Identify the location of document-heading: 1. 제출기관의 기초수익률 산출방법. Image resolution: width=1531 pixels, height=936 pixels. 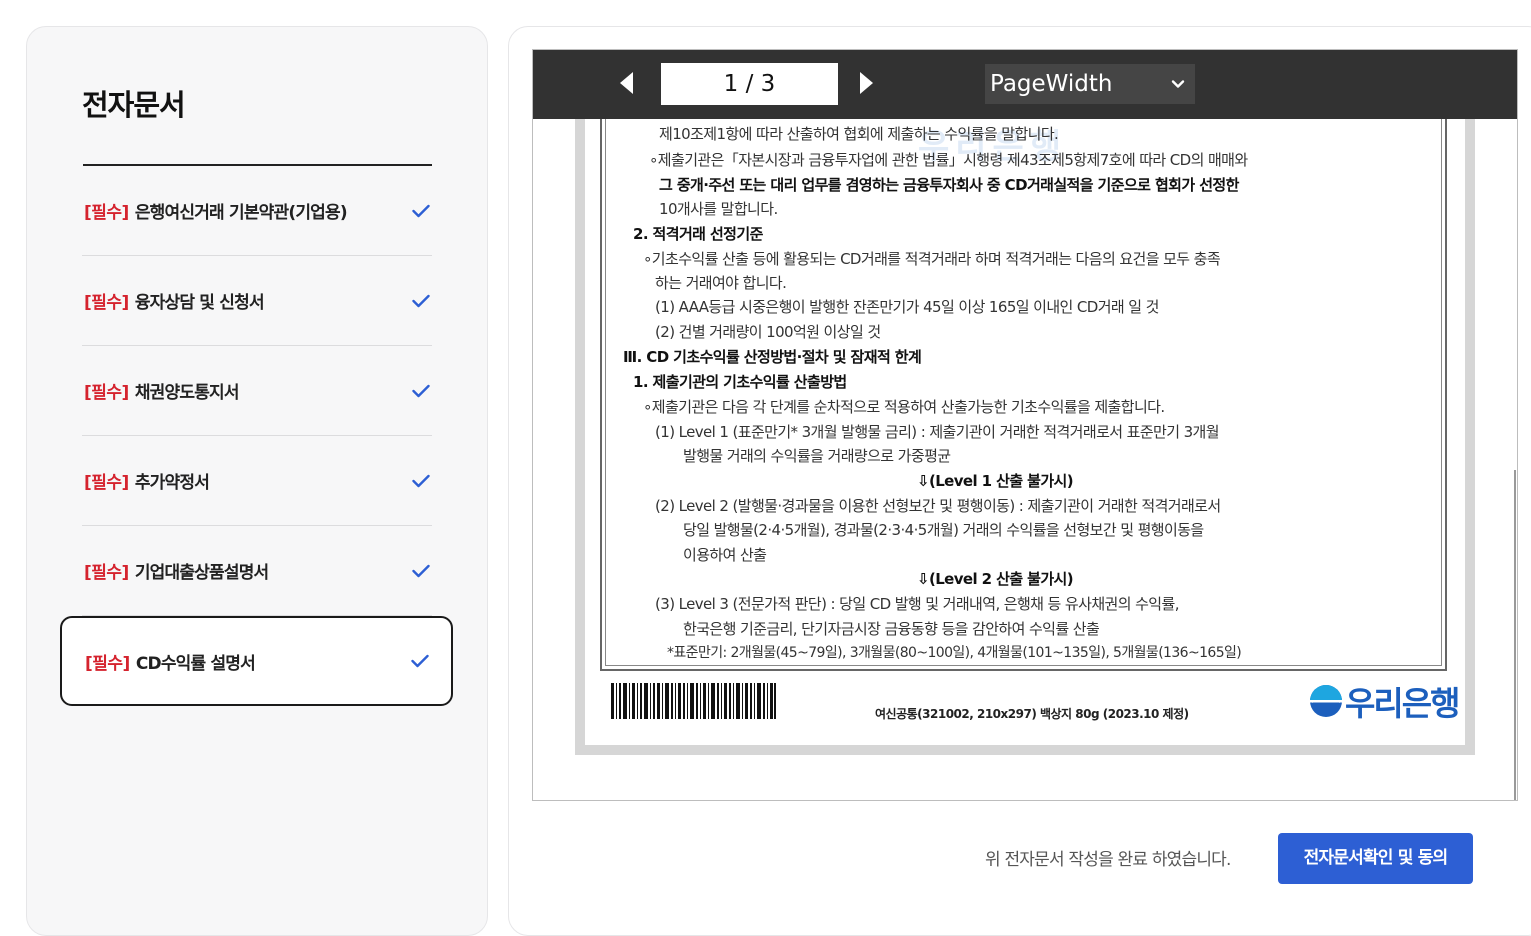
(740, 382).